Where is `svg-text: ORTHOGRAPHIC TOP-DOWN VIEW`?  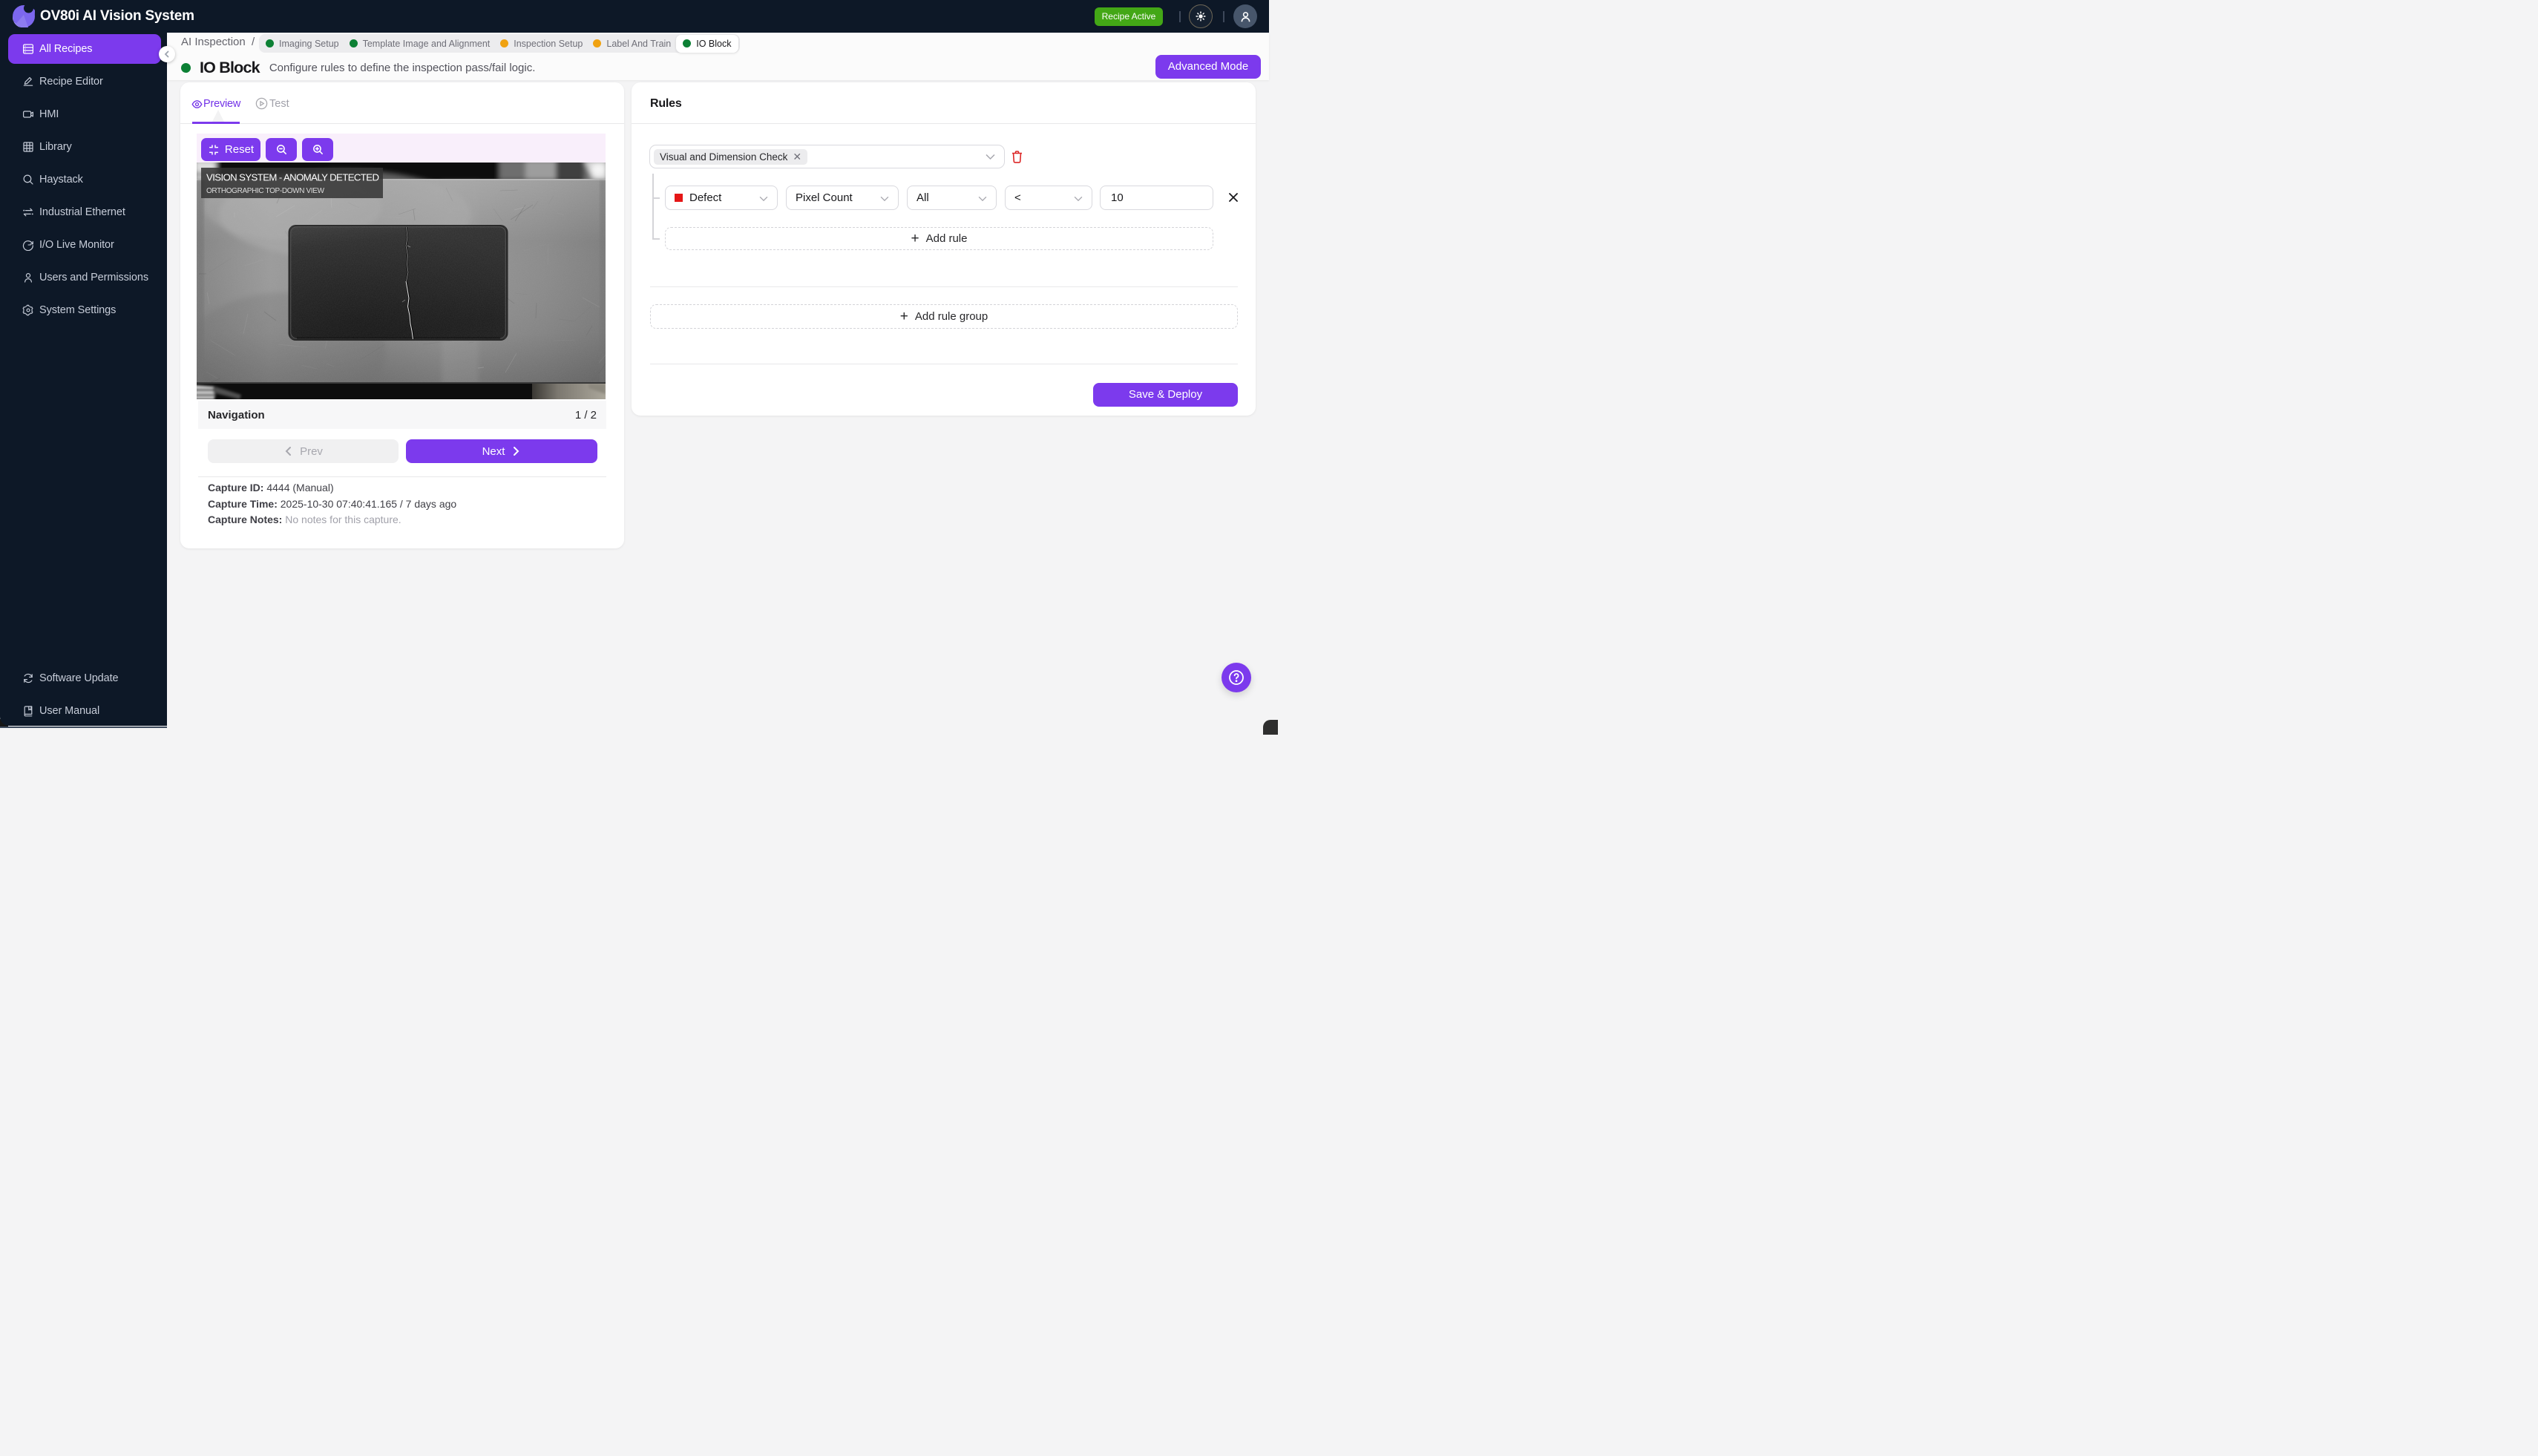
svg-text: ORTHOGRAPHIC TOP-DOWN VIEW is located at coordinates (265, 191).